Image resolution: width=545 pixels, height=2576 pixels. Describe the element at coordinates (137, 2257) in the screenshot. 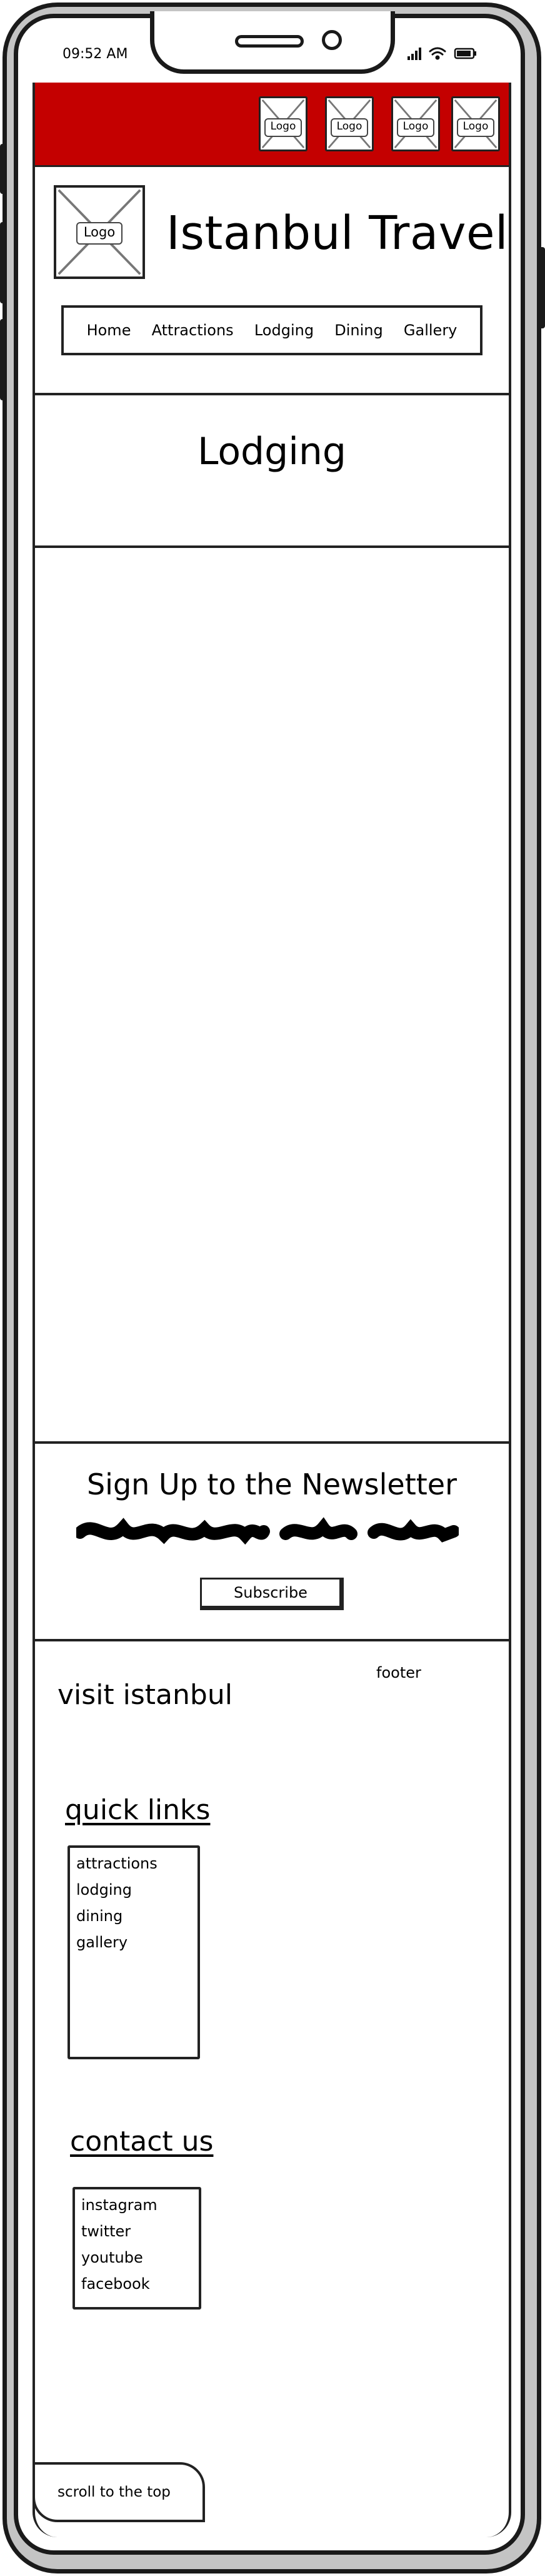

I see `contact-link-youtube: youtube` at that location.